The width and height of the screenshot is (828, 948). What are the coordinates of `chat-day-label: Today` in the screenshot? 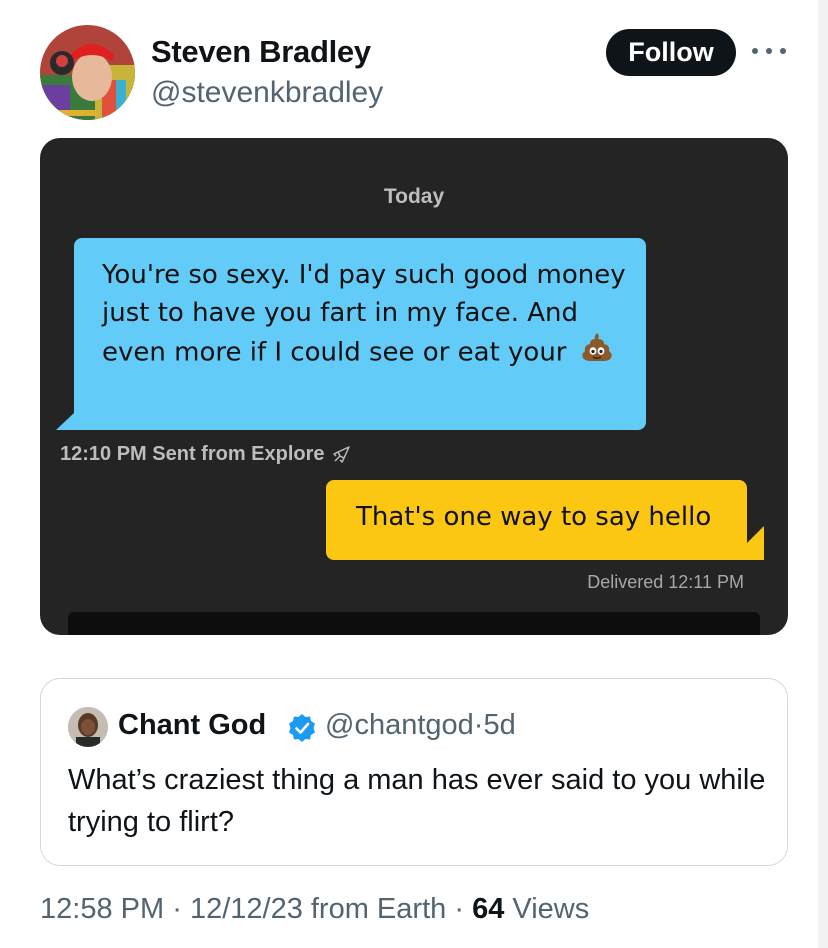 It's located at (414, 196).